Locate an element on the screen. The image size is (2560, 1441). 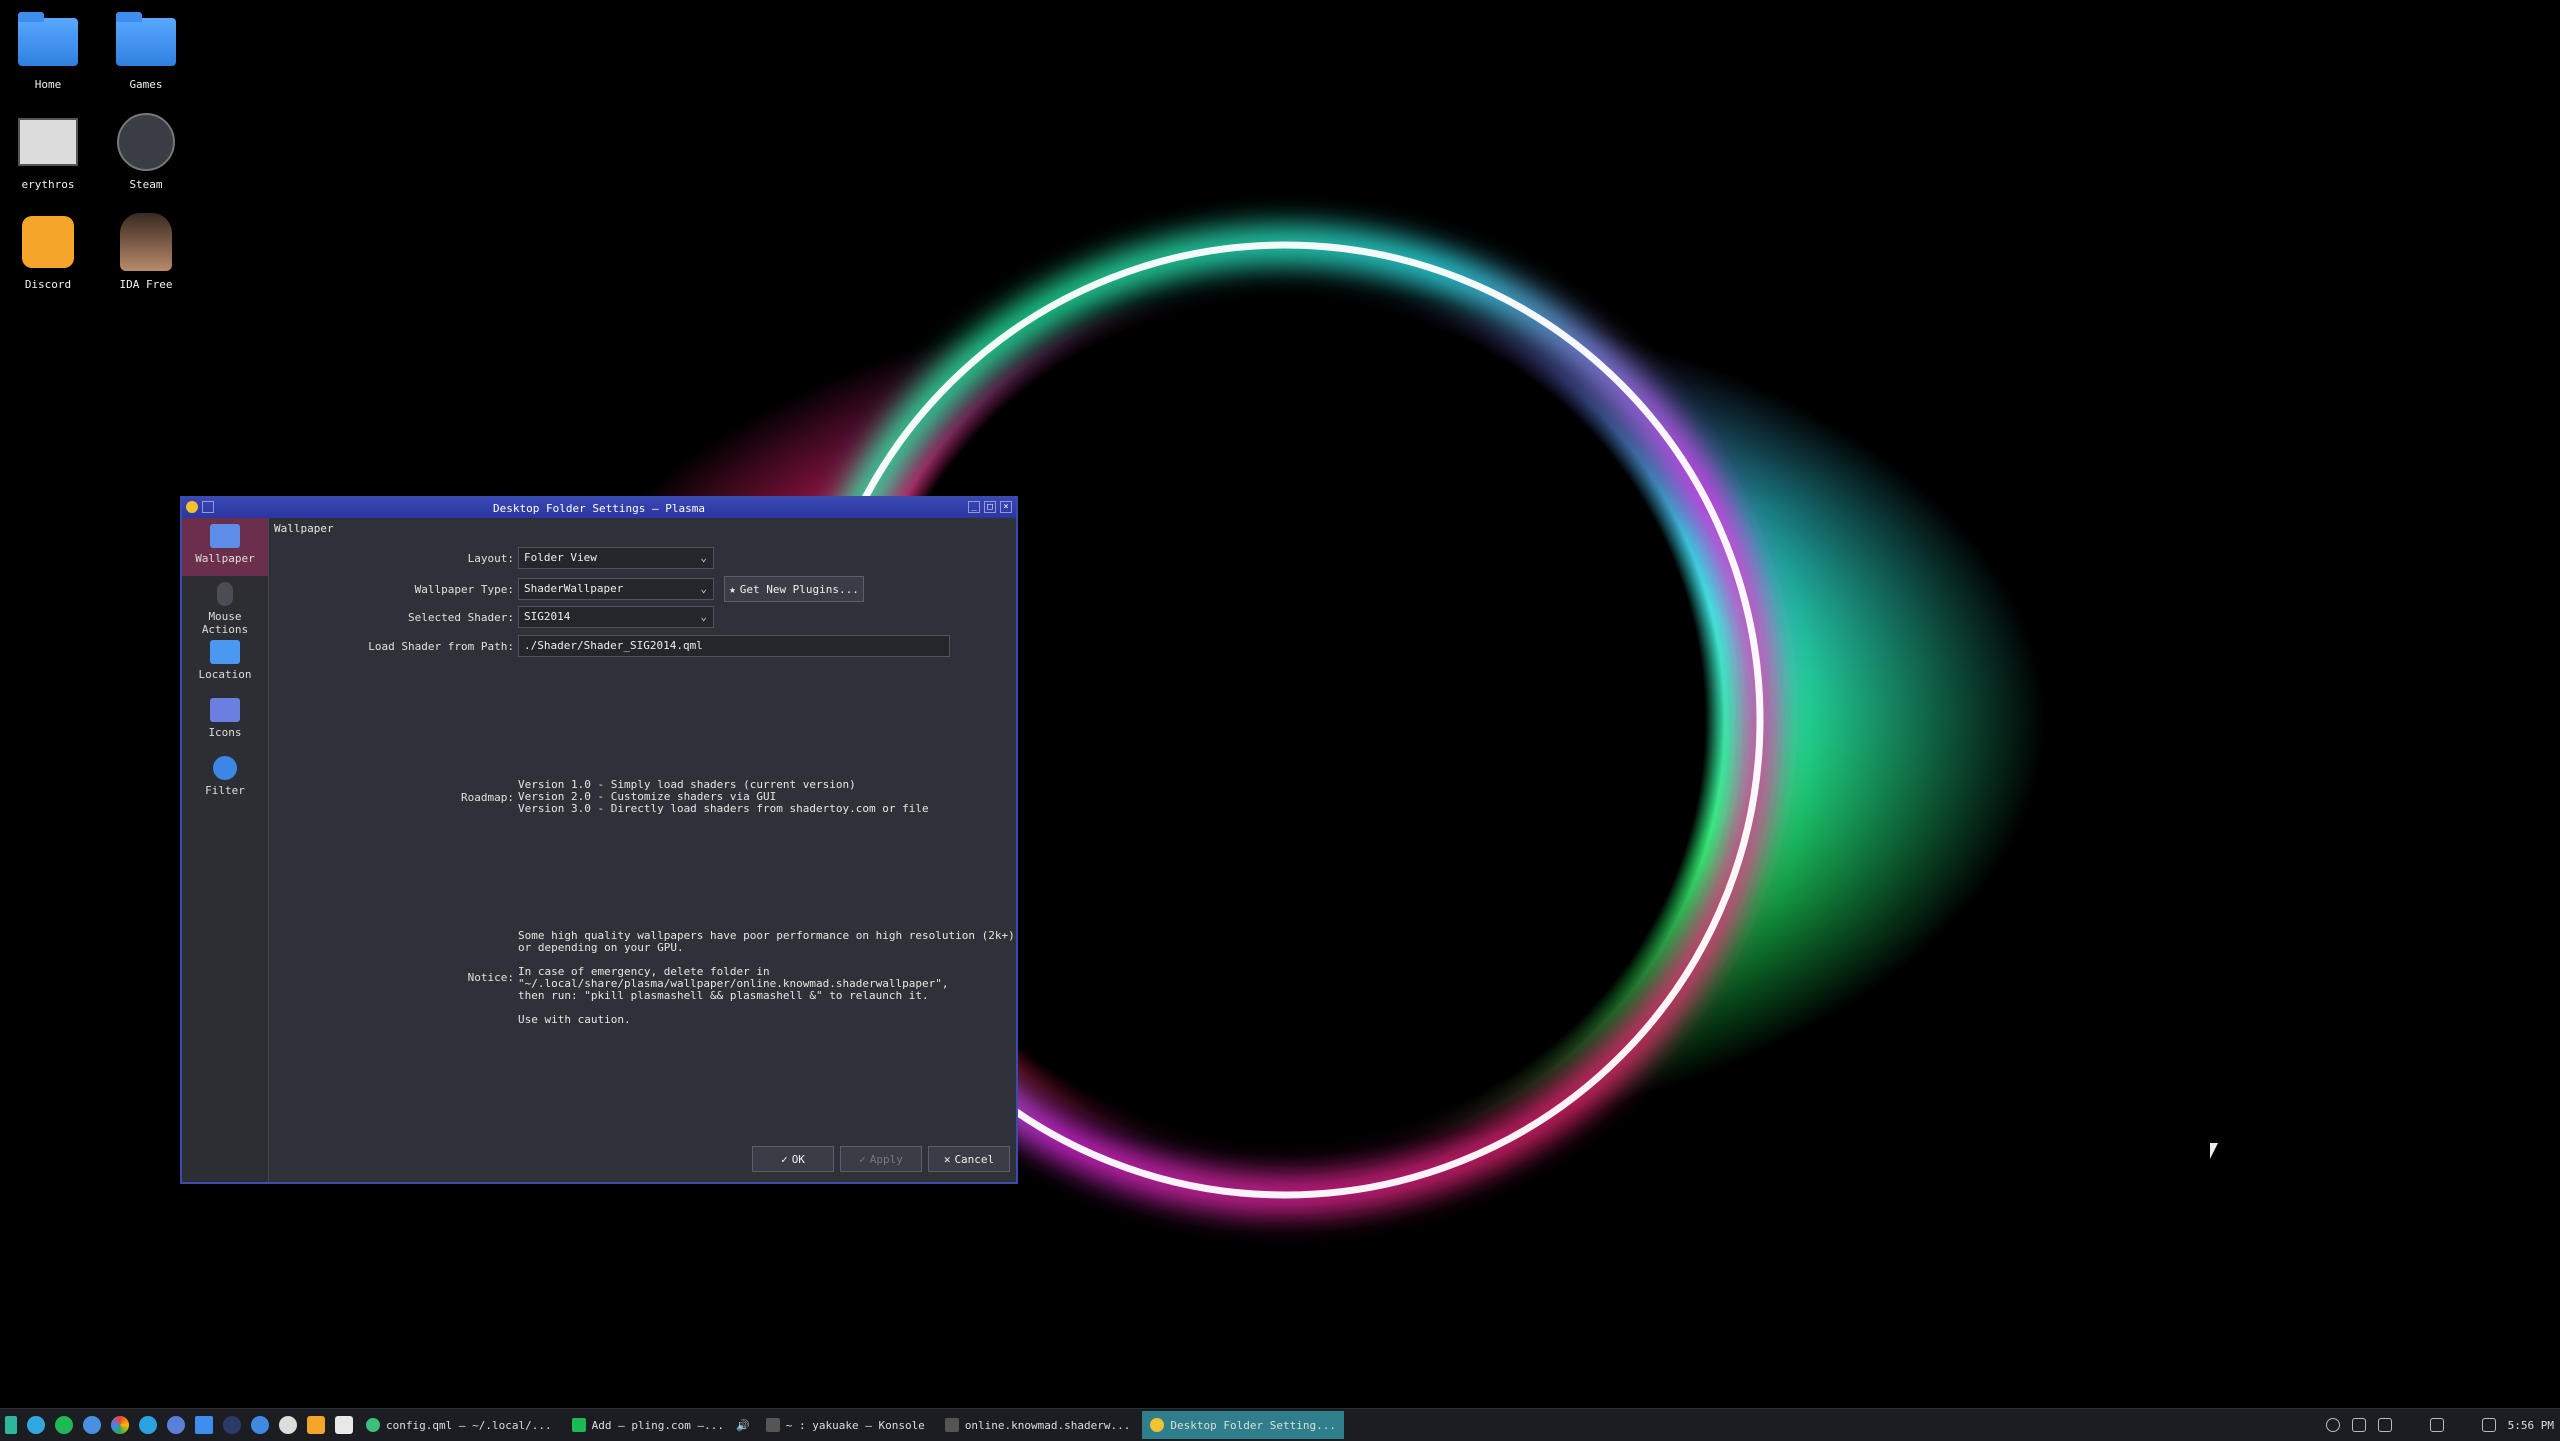
discord-taskbar-icon is located at coordinates (316, 1425).